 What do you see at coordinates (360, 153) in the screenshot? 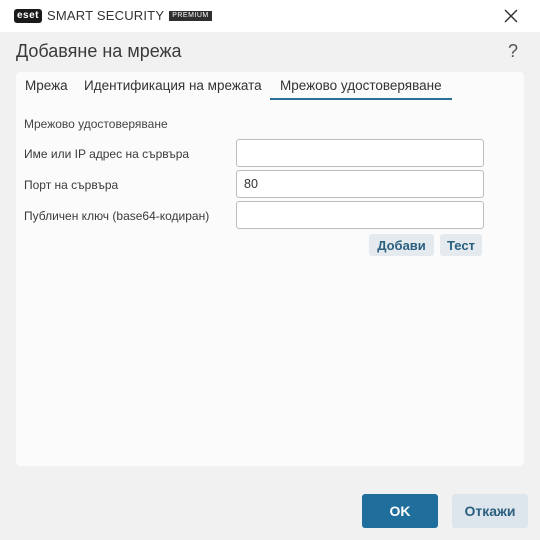
I see `server-address-input` at bounding box center [360, 153].